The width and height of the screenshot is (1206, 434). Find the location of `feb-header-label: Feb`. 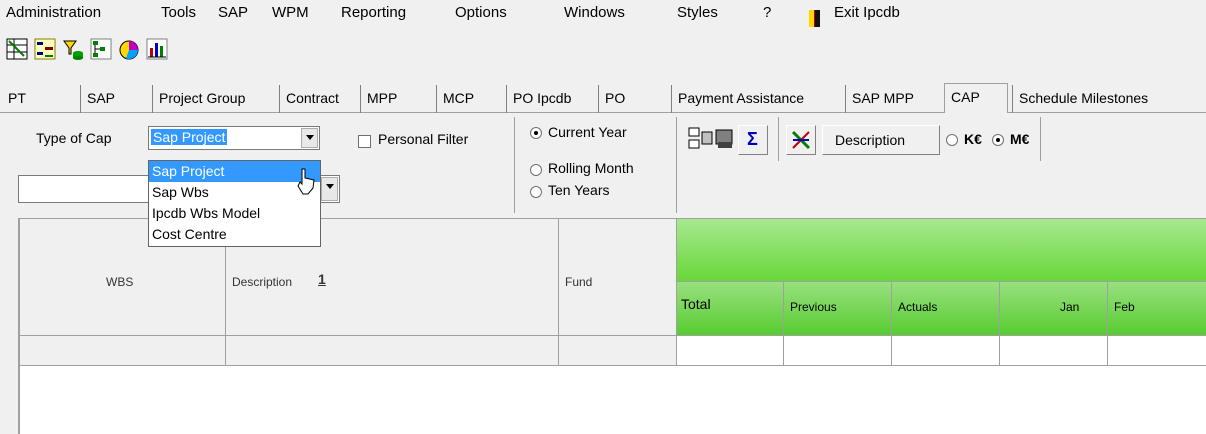

feb-header-label: Feb is located at coordinates (1124, 307).